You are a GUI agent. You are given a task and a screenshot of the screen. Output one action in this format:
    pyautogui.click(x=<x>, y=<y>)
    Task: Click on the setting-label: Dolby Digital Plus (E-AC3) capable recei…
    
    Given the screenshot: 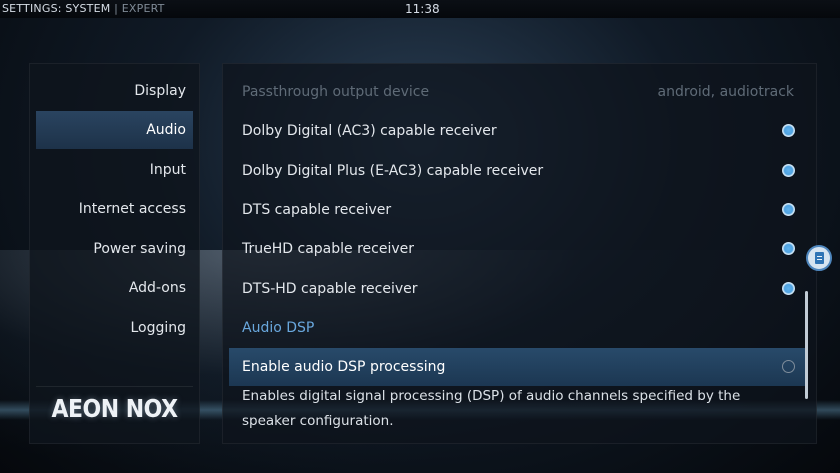 What is the action you would take?
    pyautogui.click(x=393, y=171)
    